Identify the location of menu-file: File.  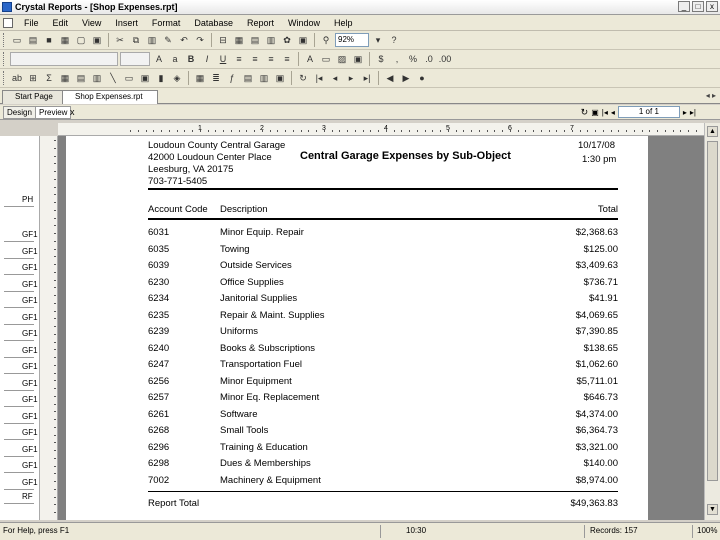
(31, 23).